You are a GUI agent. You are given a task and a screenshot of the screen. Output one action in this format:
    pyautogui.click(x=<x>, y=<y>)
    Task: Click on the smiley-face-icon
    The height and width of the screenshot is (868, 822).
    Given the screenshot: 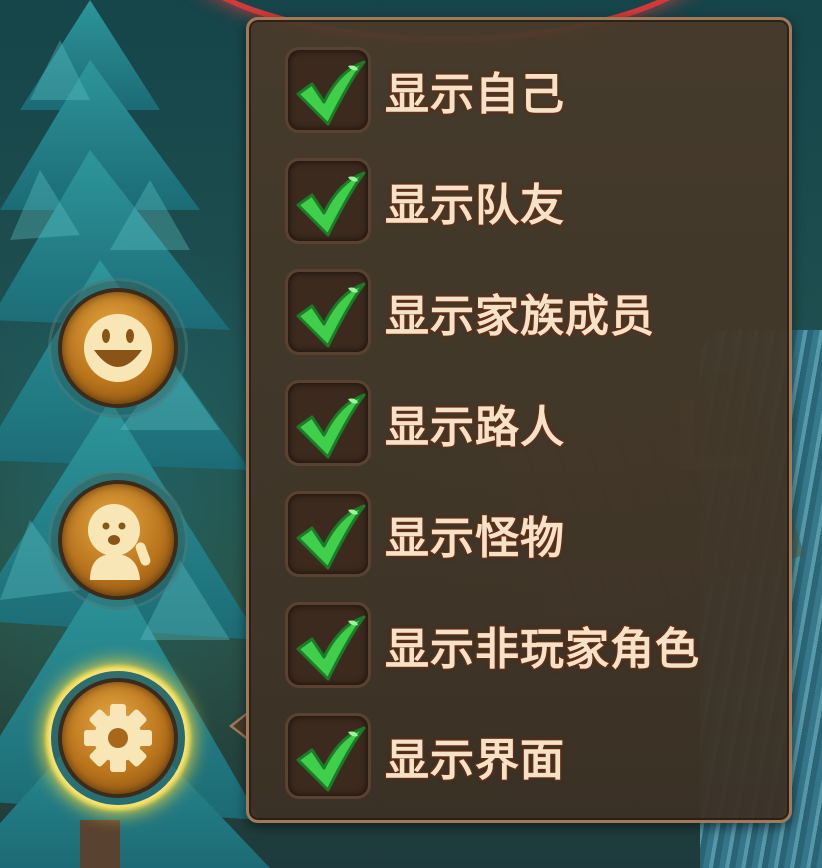 What is the action you would take?
    pyautogui.click(x=118, y=348)
    